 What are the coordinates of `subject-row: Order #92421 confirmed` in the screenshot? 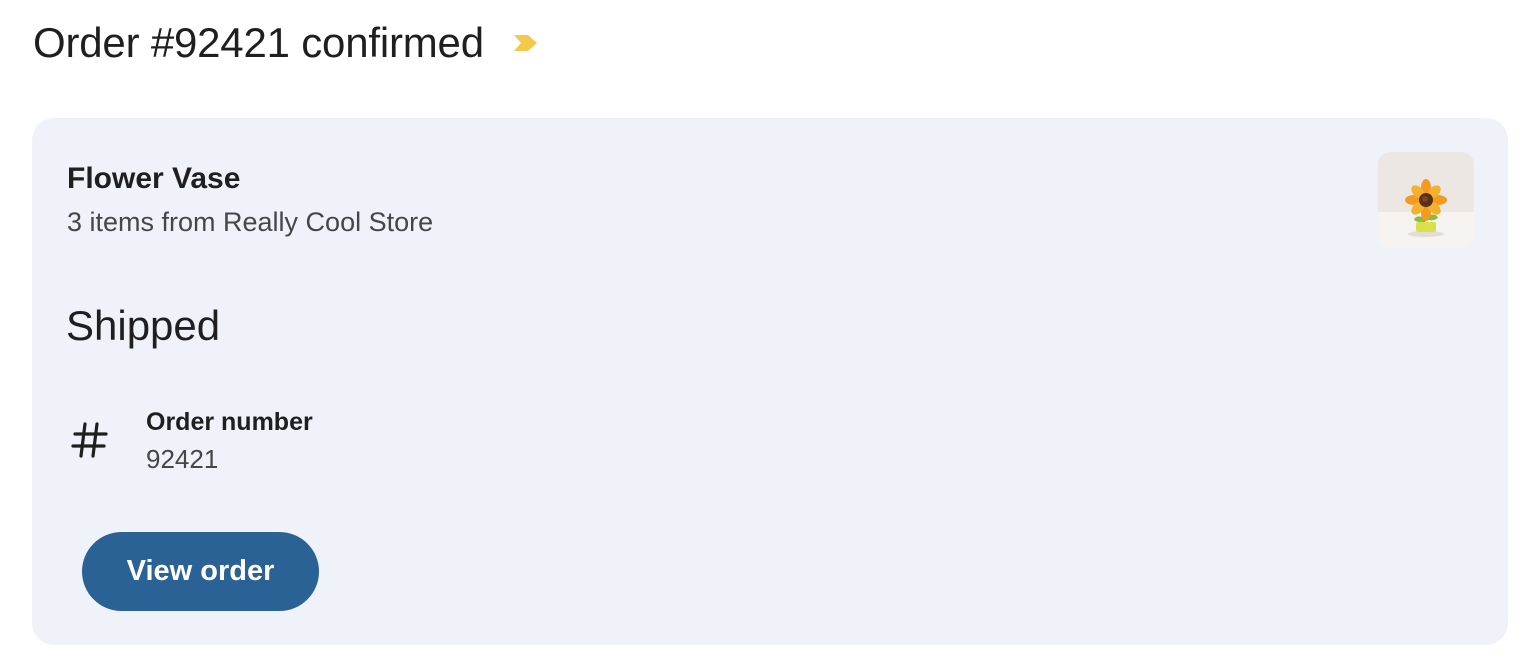 It's located at (286, 43).